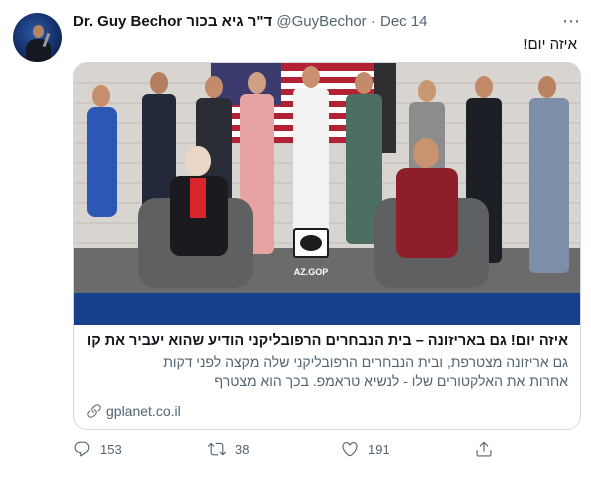 This screenshot has width=591, height=477. Describe the element at coordinates (379, 449) in the screenshot. I see `like-count: 191` at that location.